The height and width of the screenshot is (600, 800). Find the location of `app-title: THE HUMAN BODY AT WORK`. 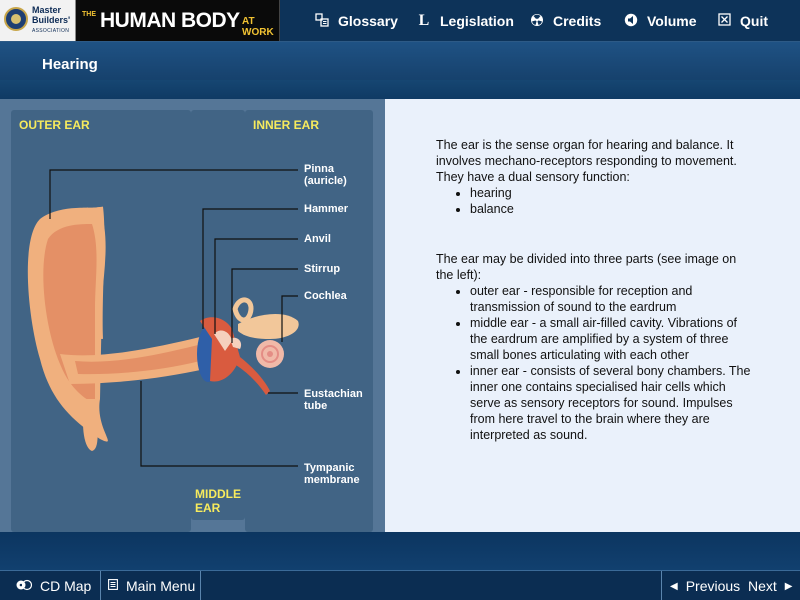

app-title: THE HUMAN BODY AT WORK is located at coordinates (178, 20).